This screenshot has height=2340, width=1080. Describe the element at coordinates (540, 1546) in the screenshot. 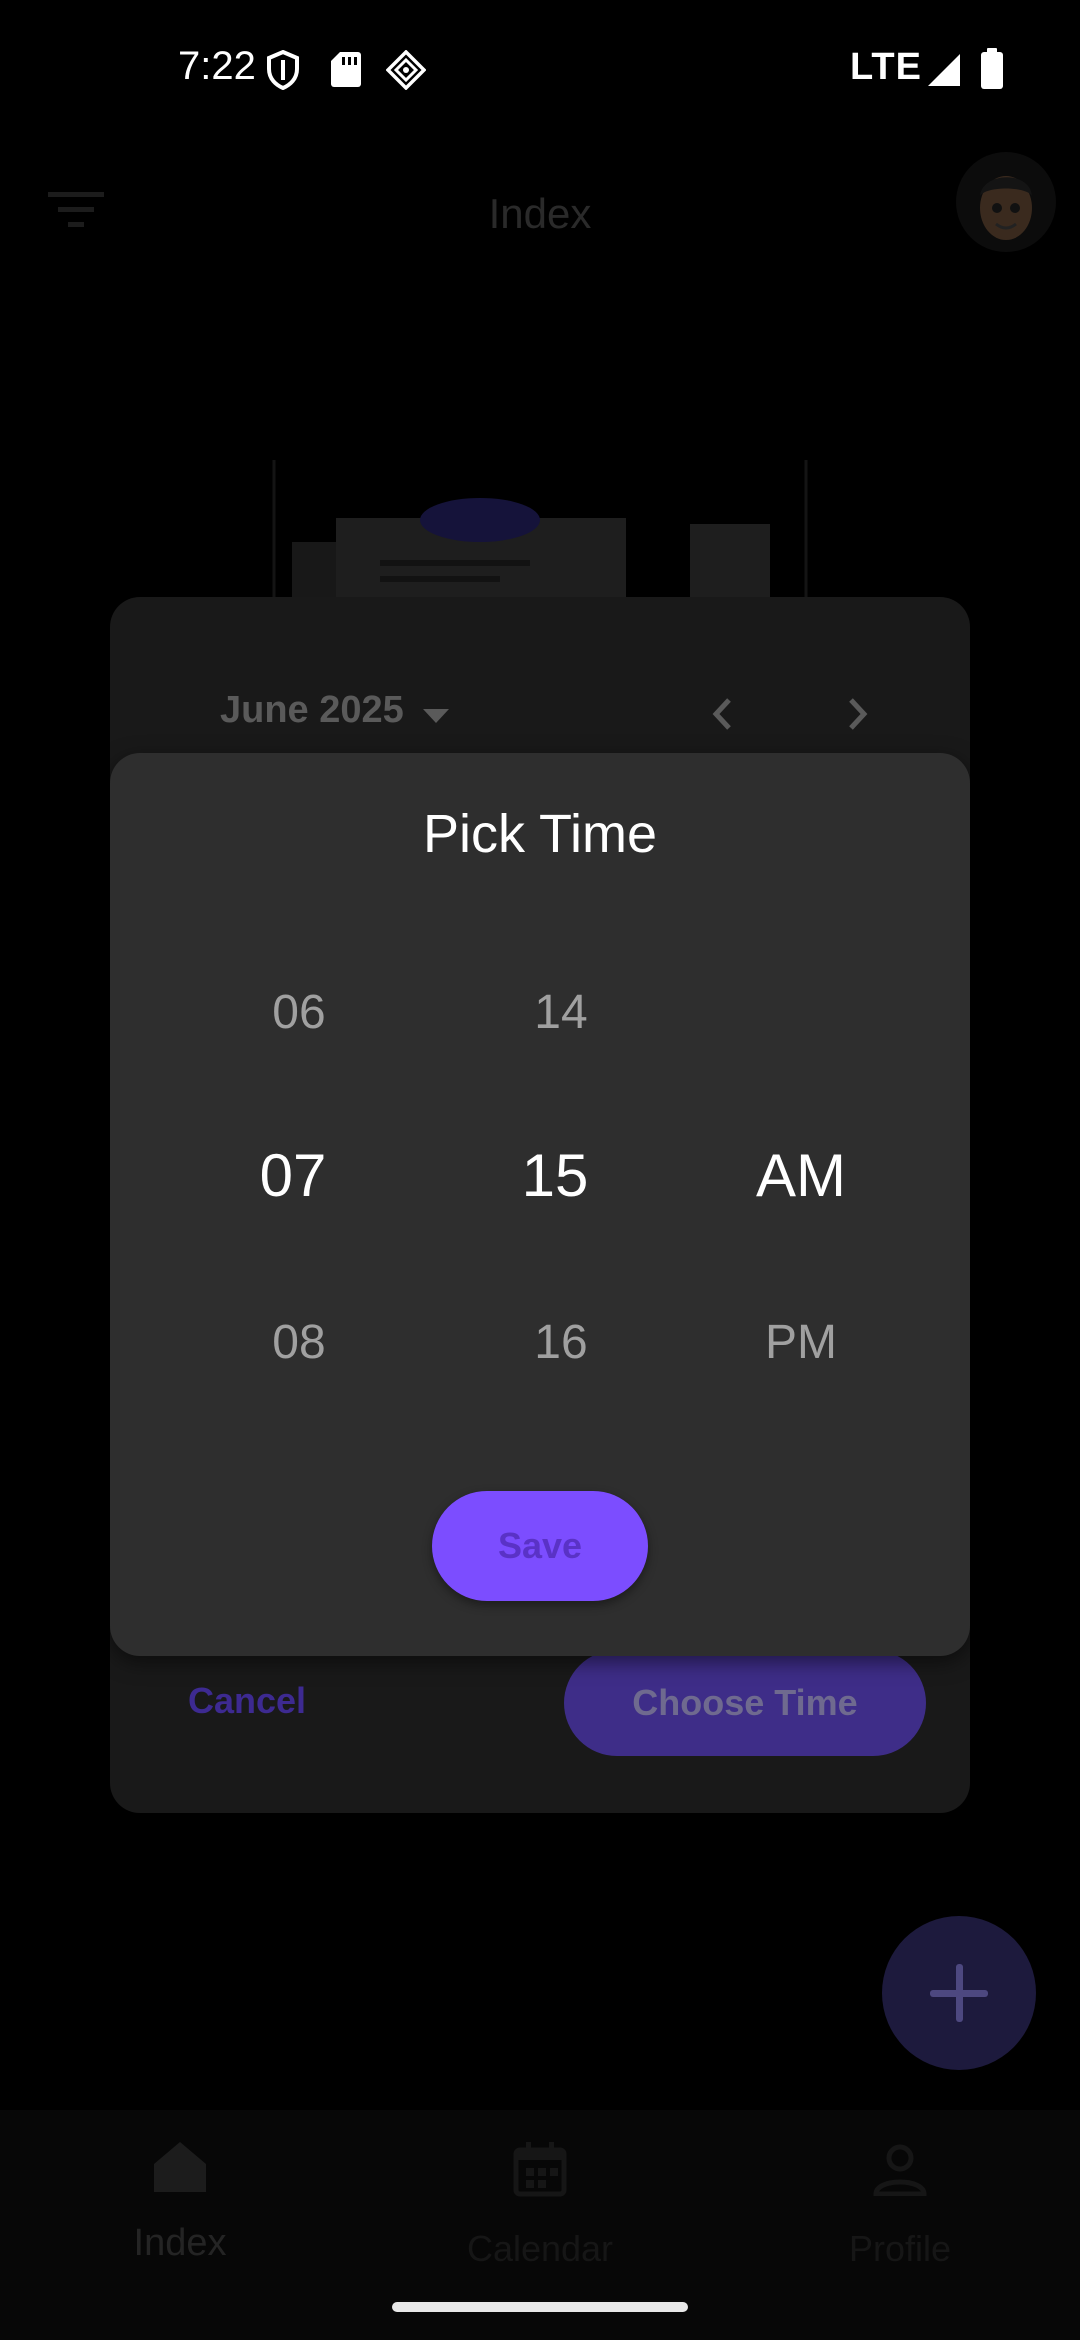

I see `save-button: Save` at that location.